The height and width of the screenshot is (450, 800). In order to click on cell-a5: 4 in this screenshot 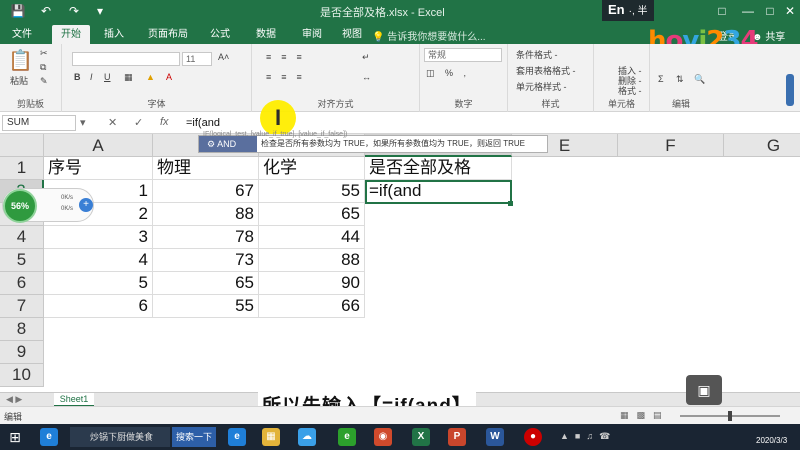, I will do `click(98, 260)`.